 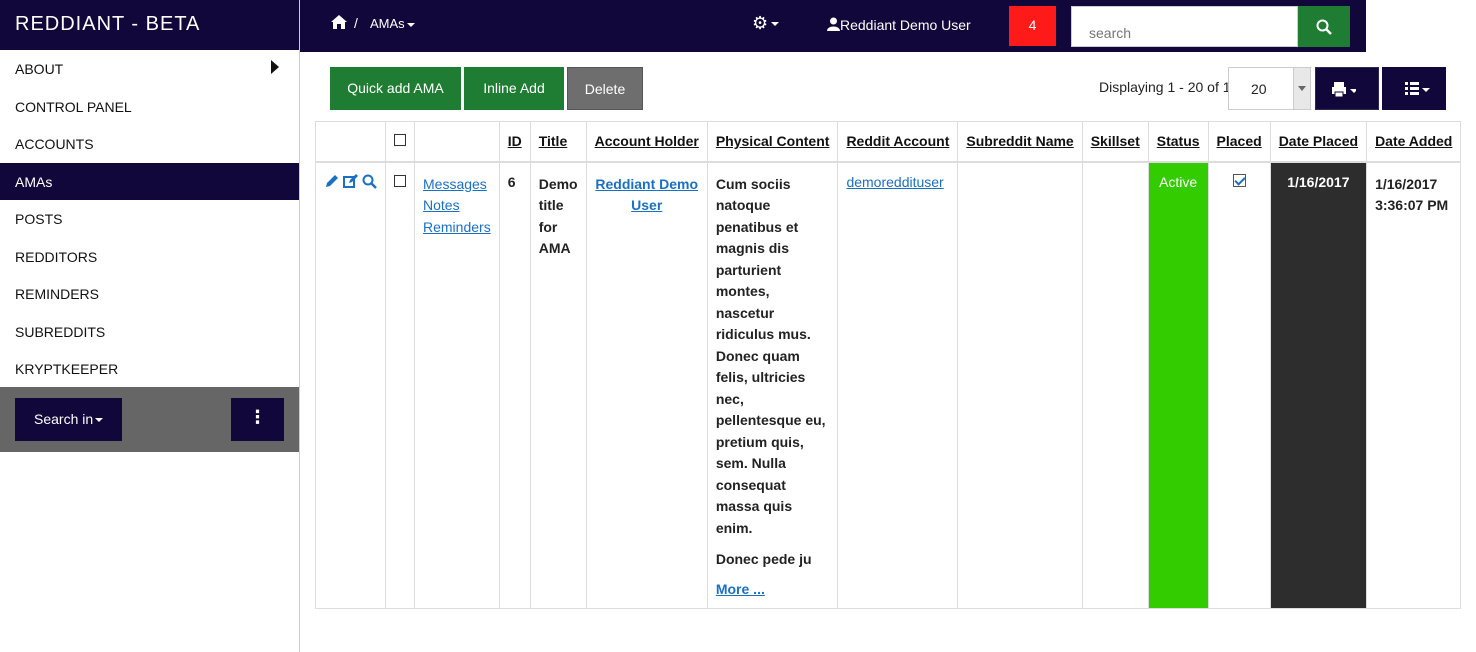 What do you see at coordinates (39, 69) in the screenshot?
I see `sidebar-item-label: ABOUT` at bounding box center [39, 69].